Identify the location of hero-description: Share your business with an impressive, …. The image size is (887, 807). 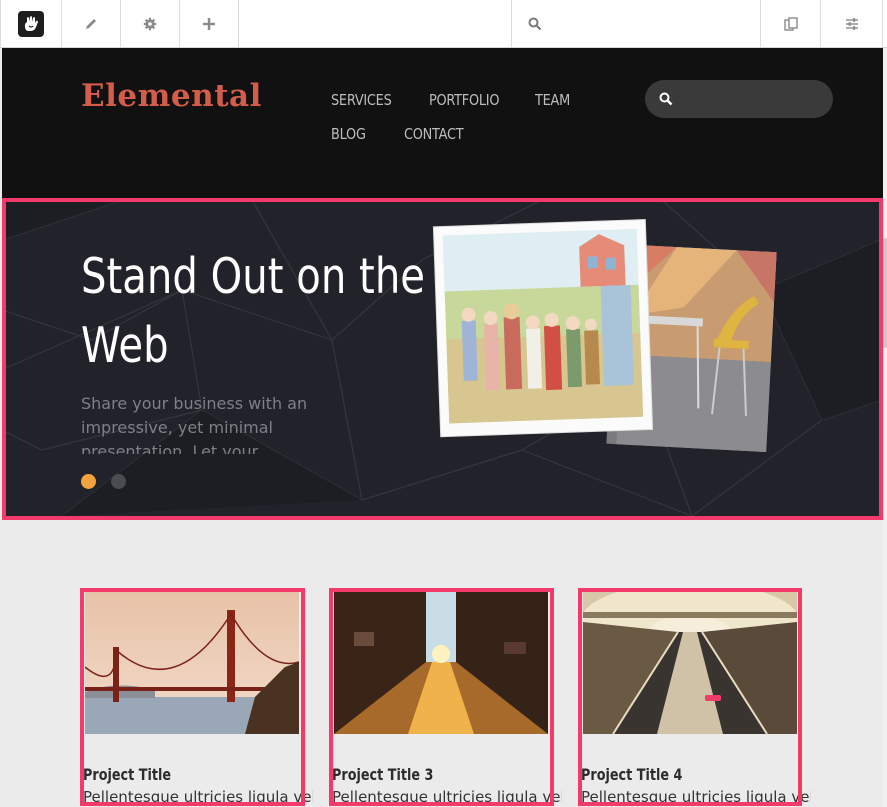
(194, 424).